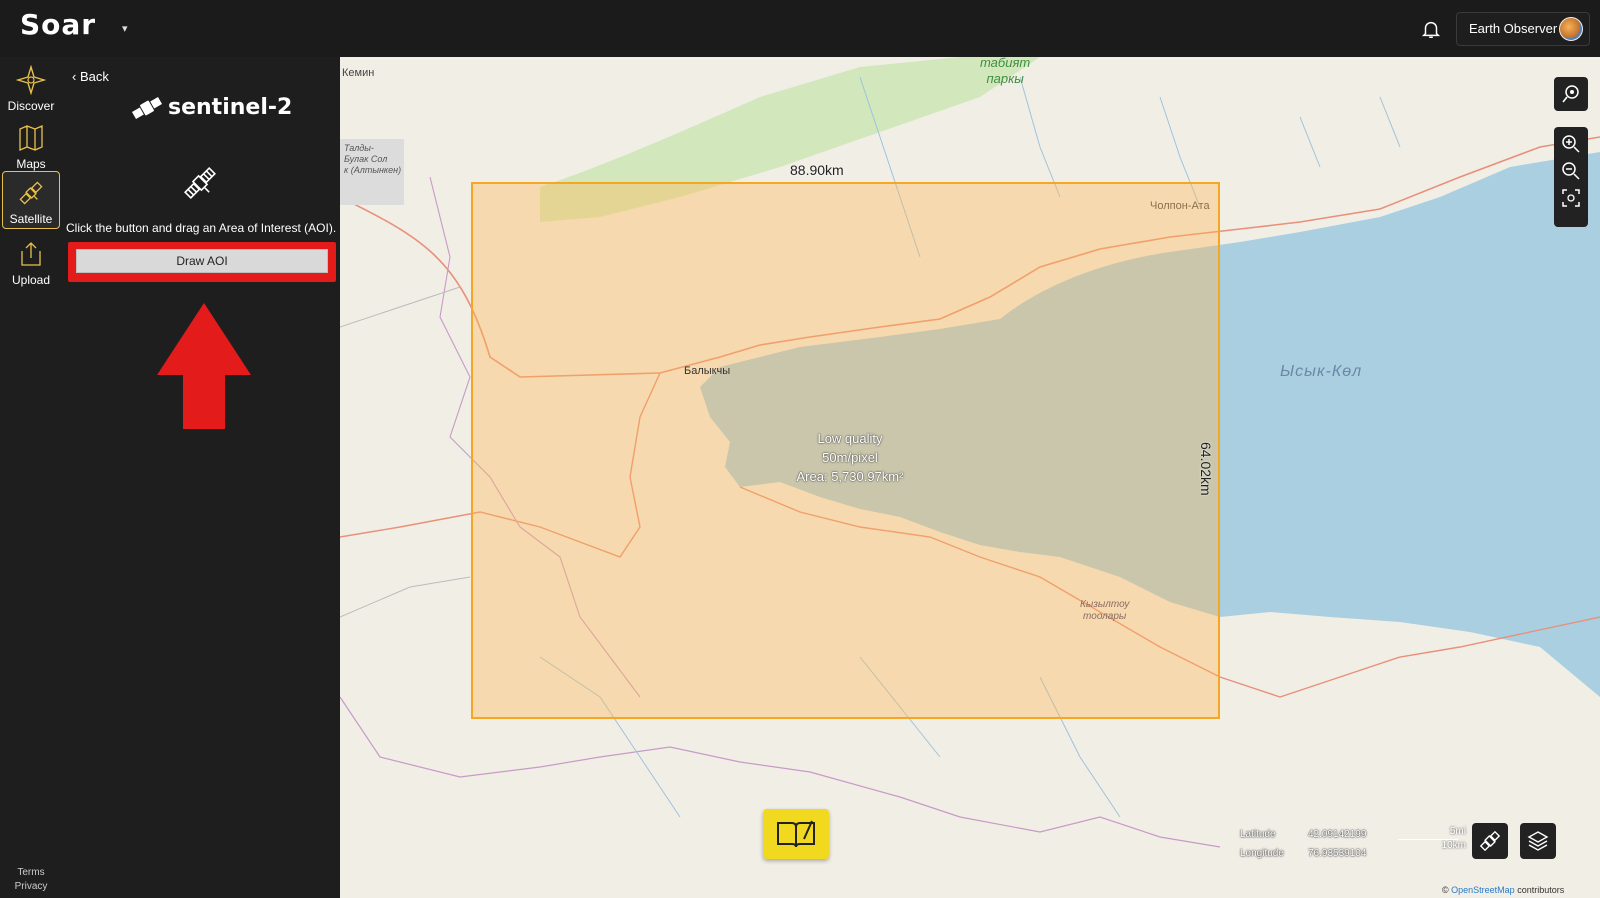  What do you see at coordinates (1513, 28) in the screenshot?
I see `user-name: Earth Observer` at bounding box center [1513, 28].